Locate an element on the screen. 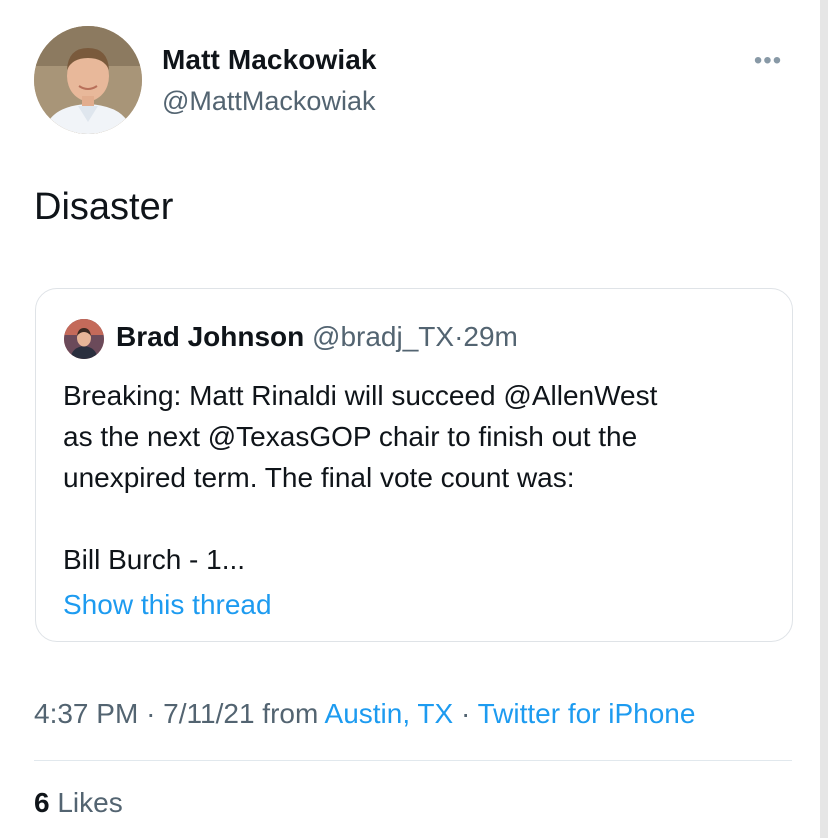 The image size is (828, 838). more-dots-icon: ••• is located at coordinates (768, 61).